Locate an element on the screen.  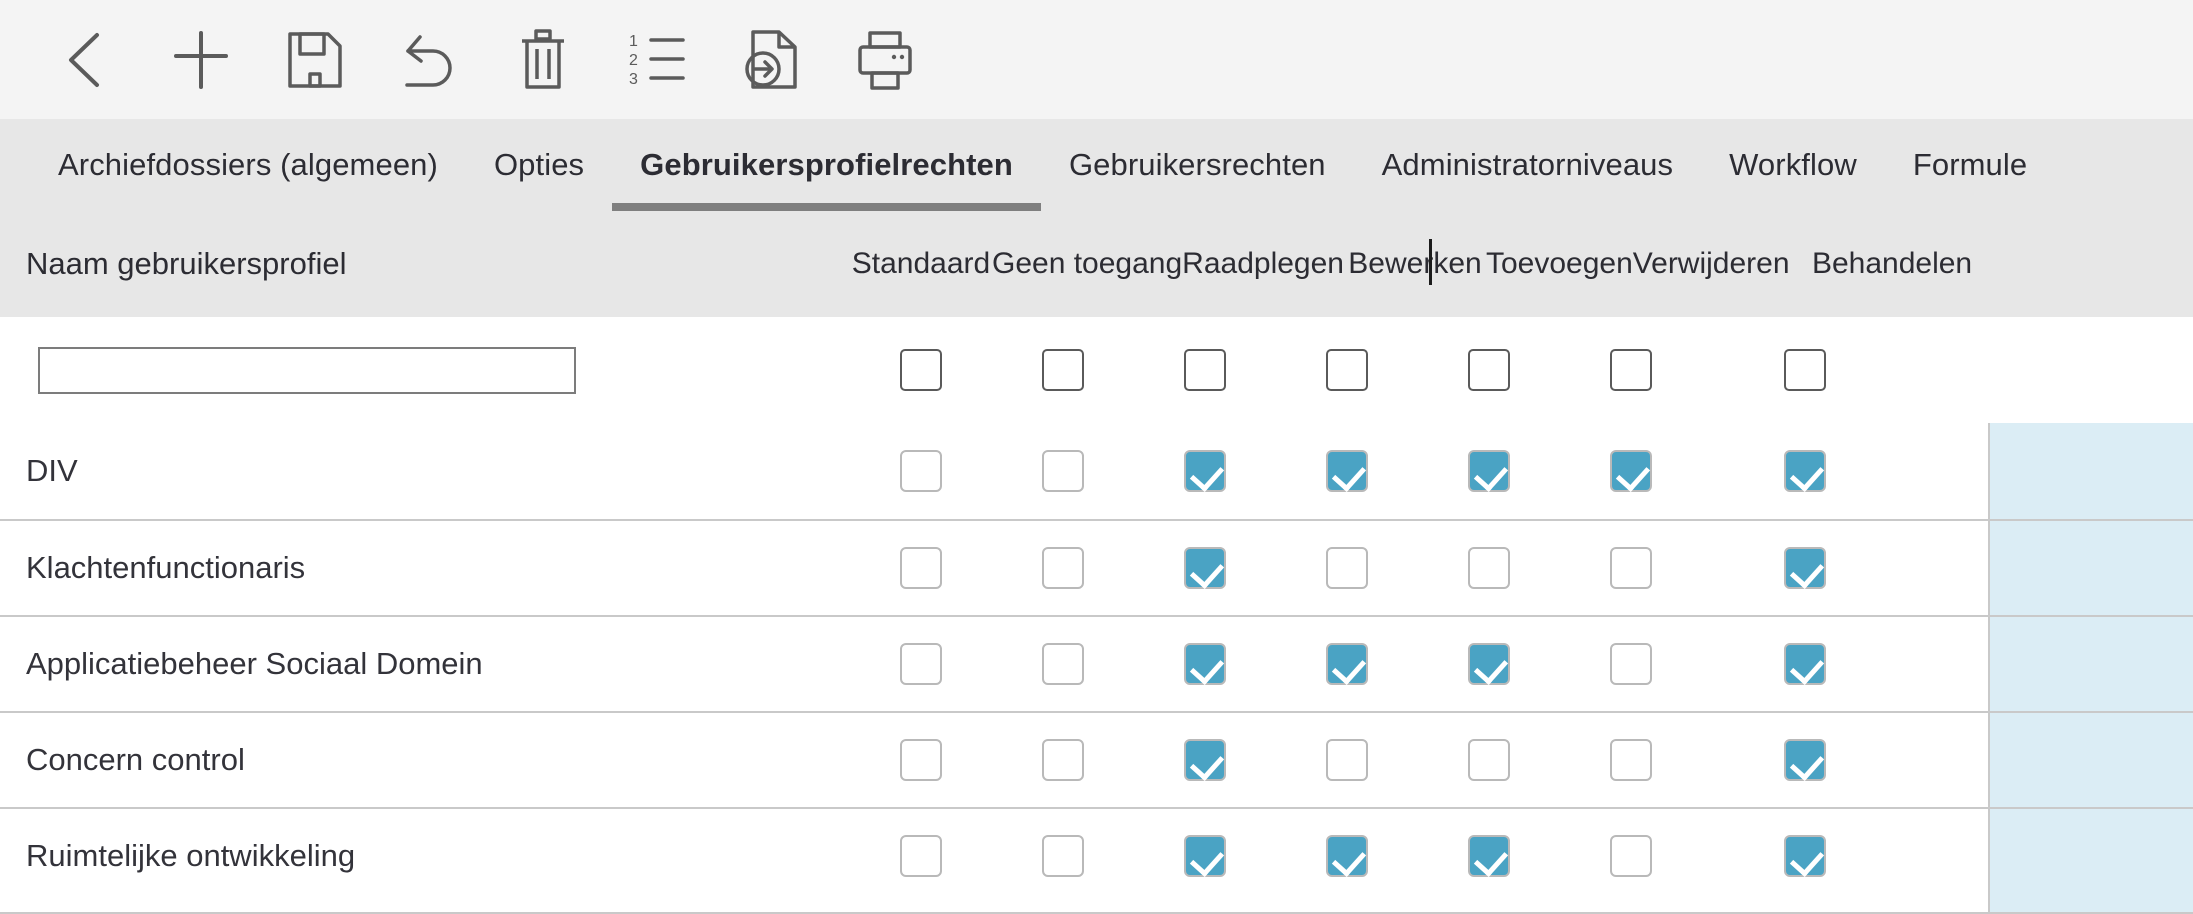
filter-checkbox-verwijderen is located at coordinates (1631, 370).